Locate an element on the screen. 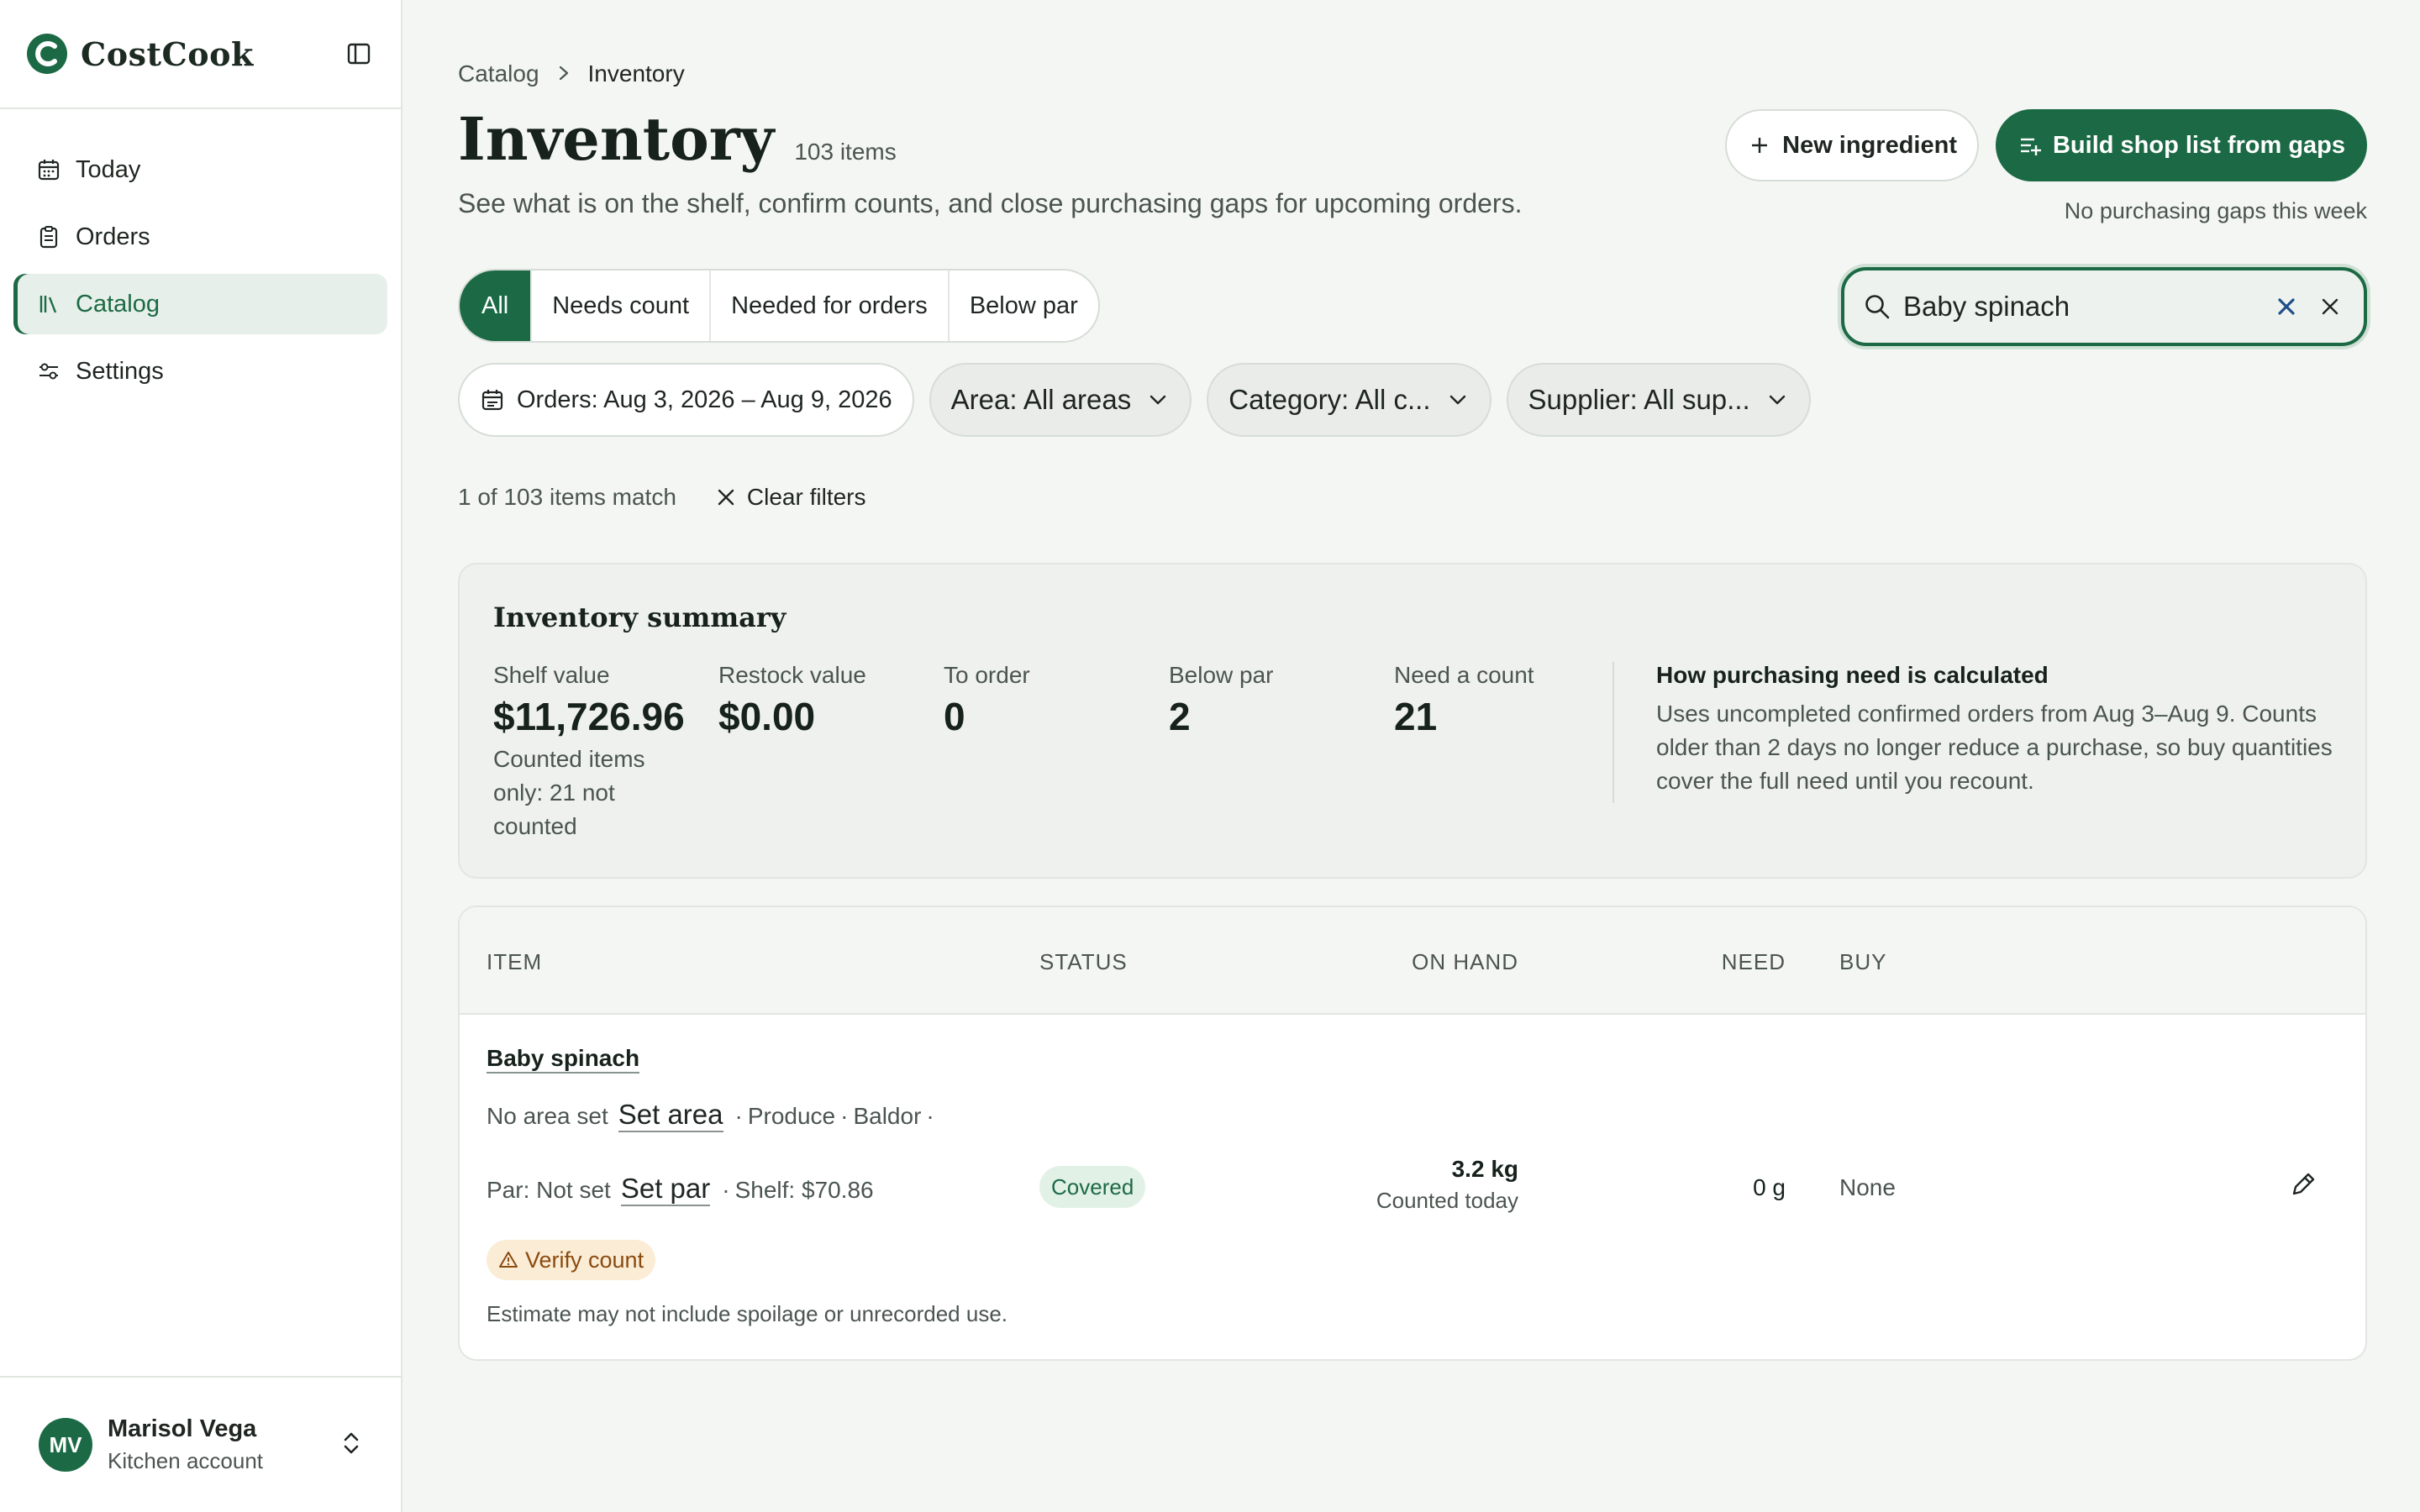  title-row: Inventory 103 items is located at coordinates (677, 139).